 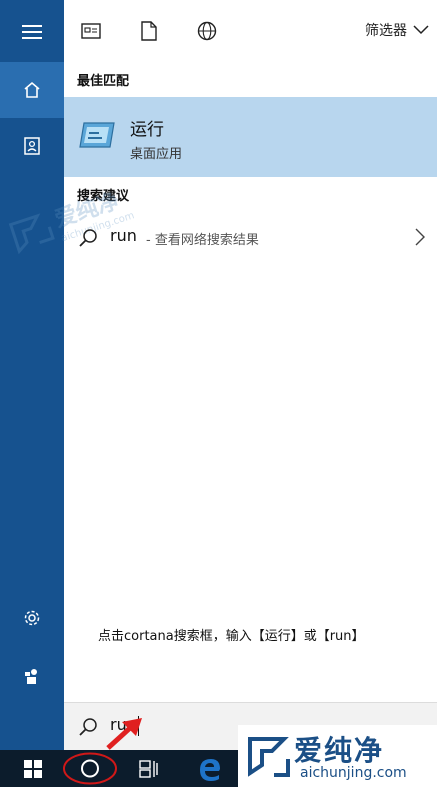 What do you see at coordinates (420, 237) in the screenshot?
I see `chevron-right-icon` at bounding box center [420, 237].